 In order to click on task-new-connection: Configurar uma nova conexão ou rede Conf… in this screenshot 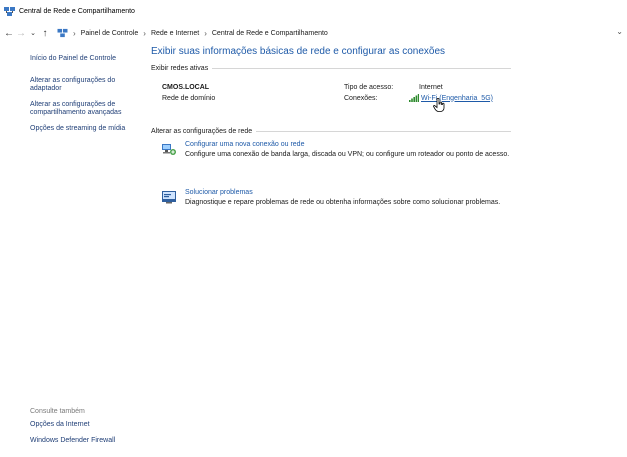, I will do `click(331, 162)`.